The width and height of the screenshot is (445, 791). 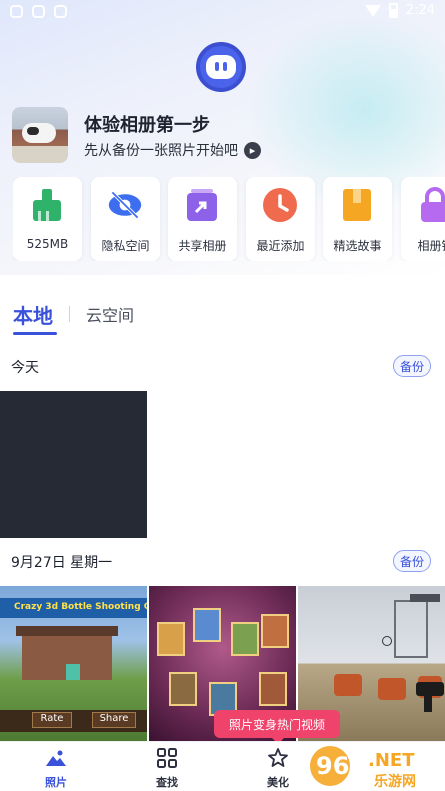 What do you see at coordinates (277, 727) in the screenshot?
I see `promo-tooltip: 照片变身热门视频` at bounding box center [277, 727].